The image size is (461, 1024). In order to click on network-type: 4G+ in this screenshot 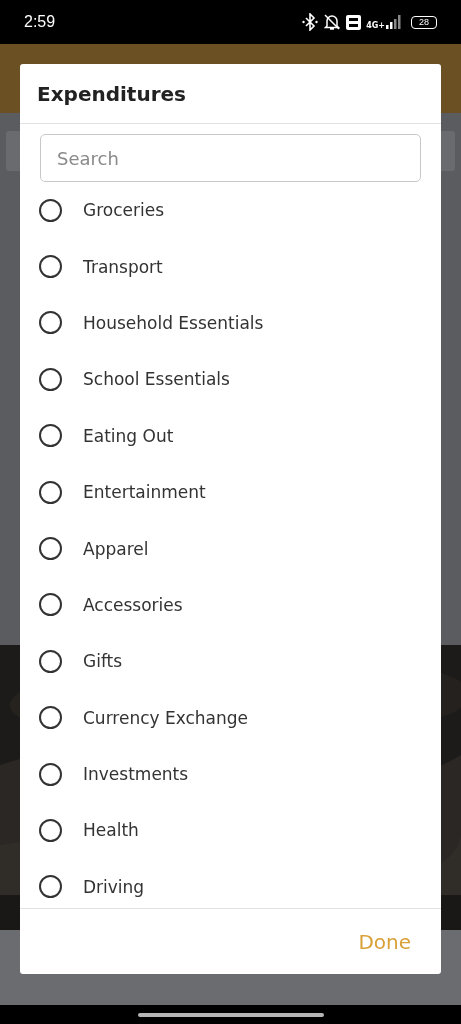, I will do `click(375, 25)`.